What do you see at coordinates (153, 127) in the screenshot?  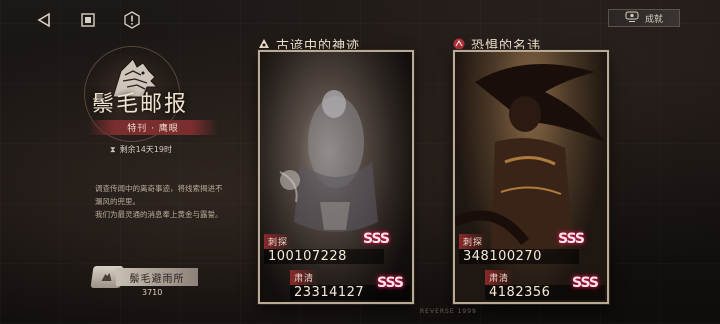 I see `event-subtitle: 特刊 · 鹰眼` at bounding box center [153, 127].